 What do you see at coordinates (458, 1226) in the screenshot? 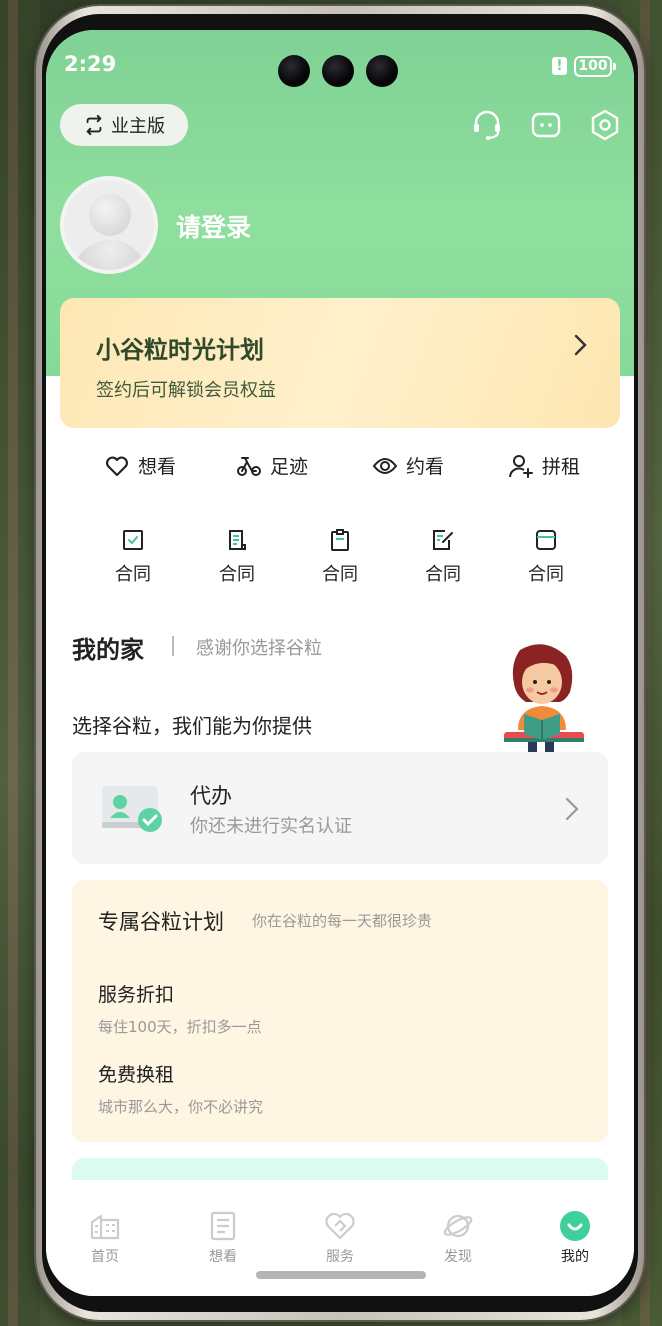
I see `planet-icon` at bounding box center [458, 1226].